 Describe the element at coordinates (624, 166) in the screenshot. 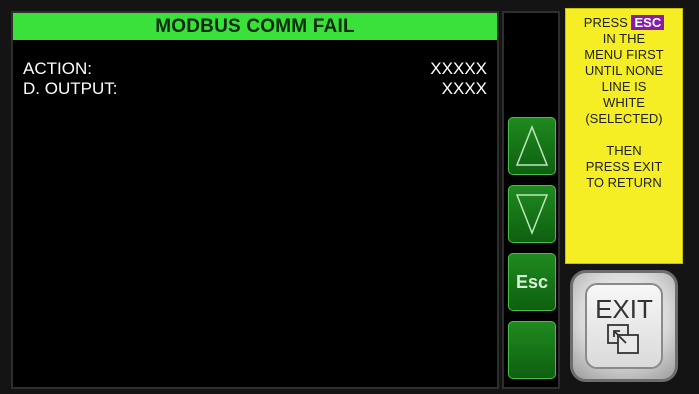

I see `help-line: PRESS EXIT` at that location.